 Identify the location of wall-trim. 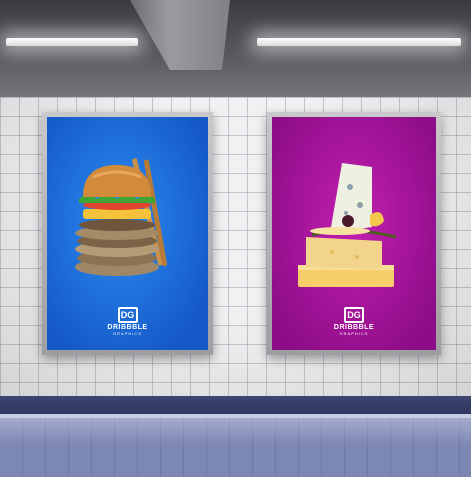
(235, 405).